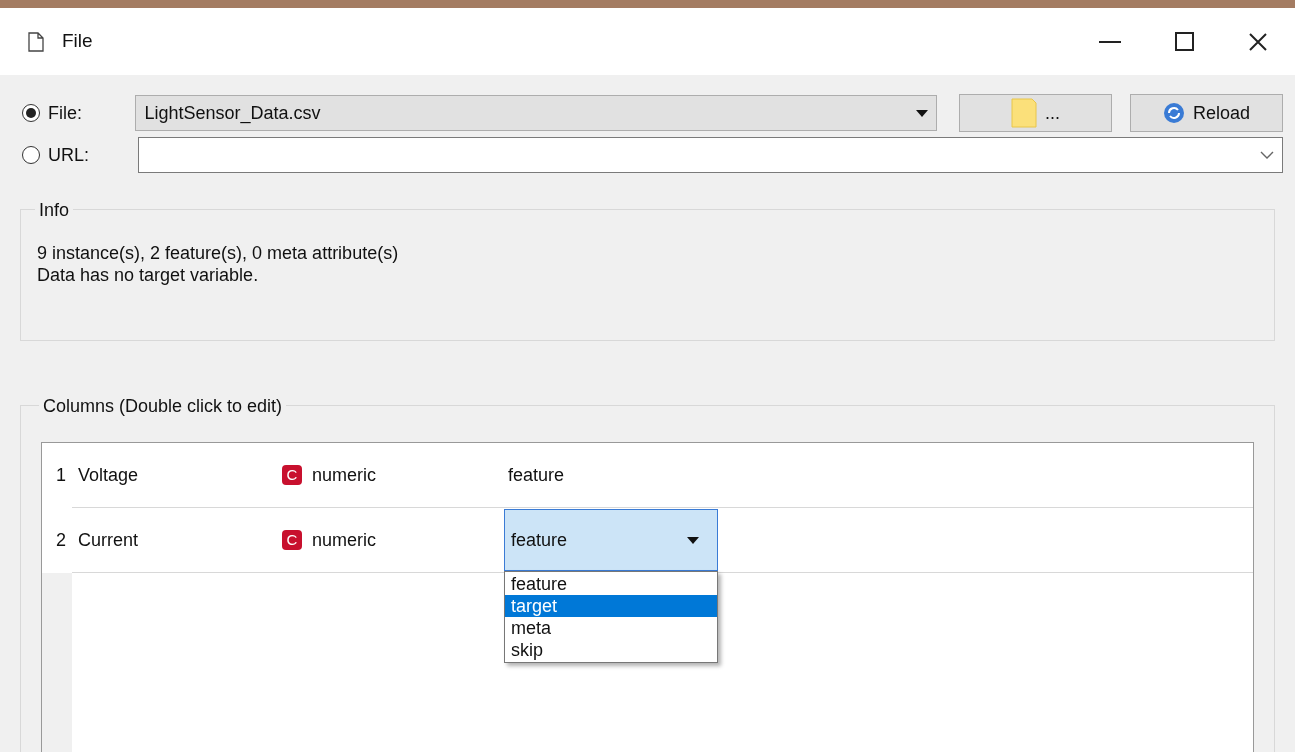 The width and height of the screenshot is (1295, 752). What do you see at coordinates (536, 113) in the screenshot?
I see `file-combo-box: LightSensor_Data.csv` at bounding box center [536, 113].